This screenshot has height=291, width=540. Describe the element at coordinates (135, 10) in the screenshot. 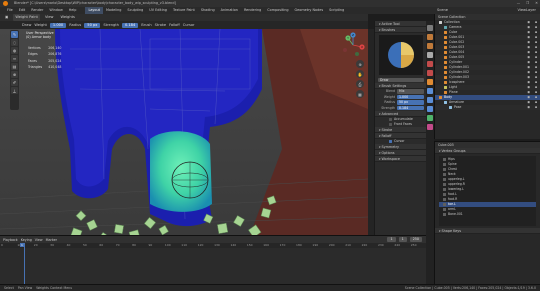

I see `tab-sculpting: Sculpting` at that location.